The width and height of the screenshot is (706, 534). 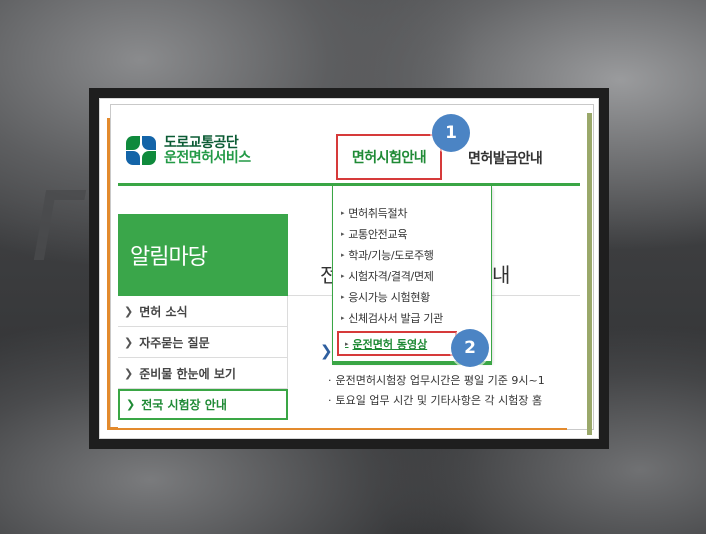 What do you see at coordinates (451, 133) in the screenshot?
I see `step-badge-1: 1` at bounding box center [451, 133].